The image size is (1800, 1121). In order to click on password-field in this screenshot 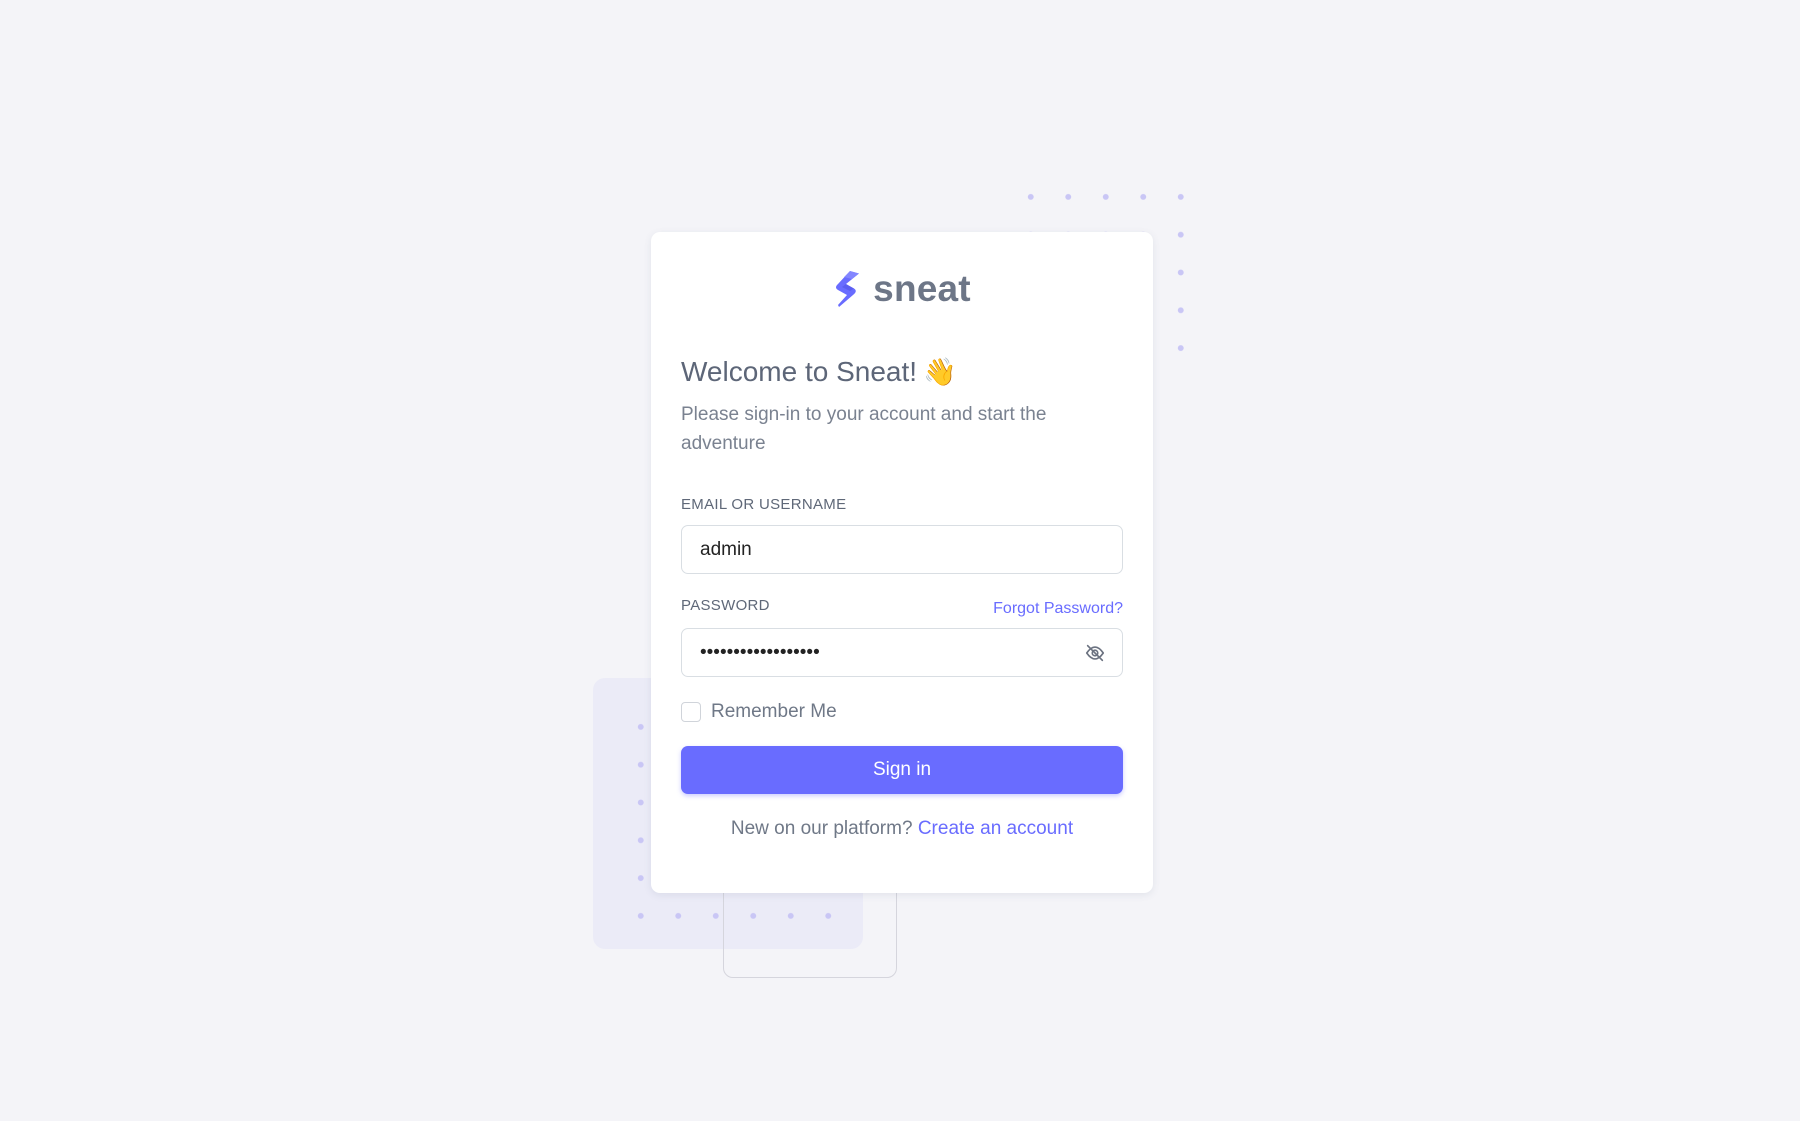, I will do `click(902, 652)`.